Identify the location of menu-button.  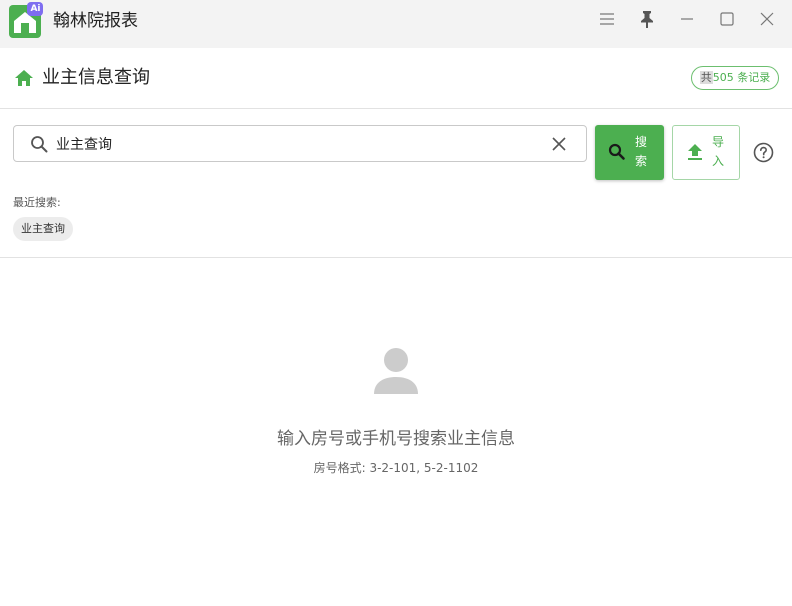
(607, 19).